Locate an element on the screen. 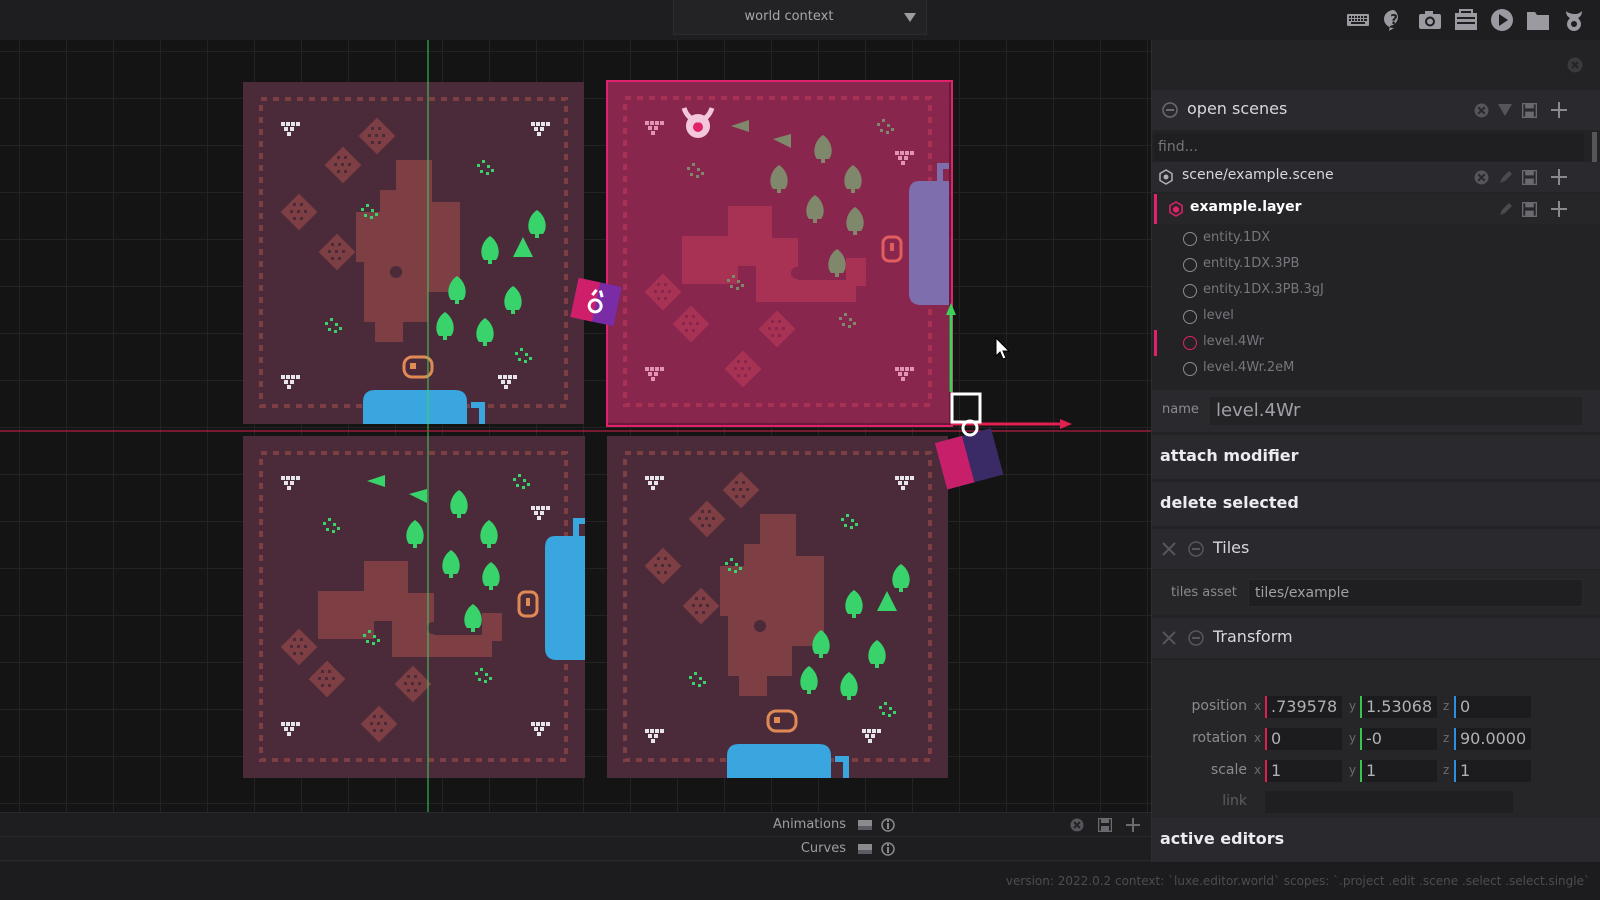 Image resolution: width=1600 pixels, height=900 pixels. position-z-field: 0 is located at coordinates (1492, 707).